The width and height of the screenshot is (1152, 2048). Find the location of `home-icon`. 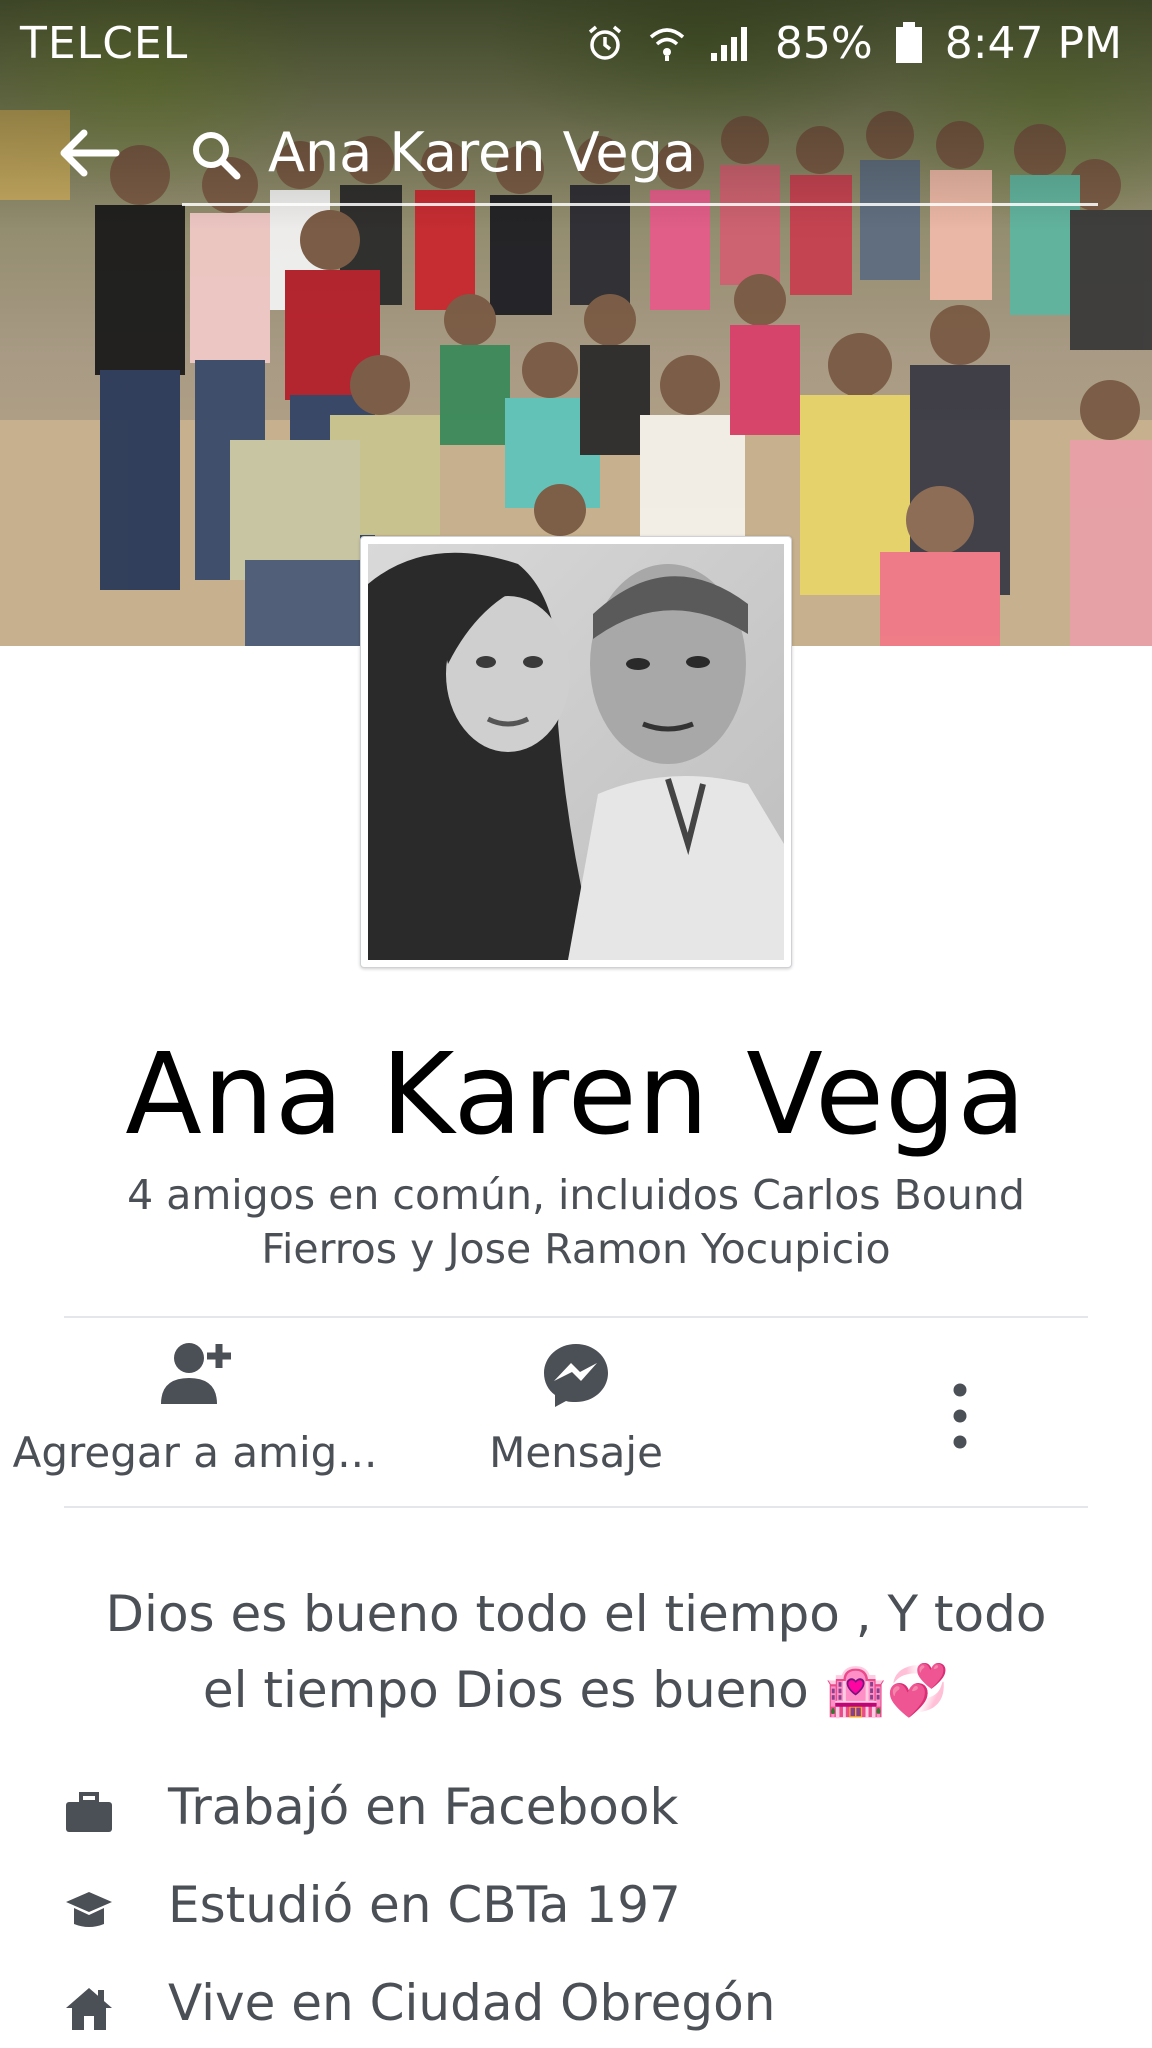

home-icon is located at coordinates (89, 2009).